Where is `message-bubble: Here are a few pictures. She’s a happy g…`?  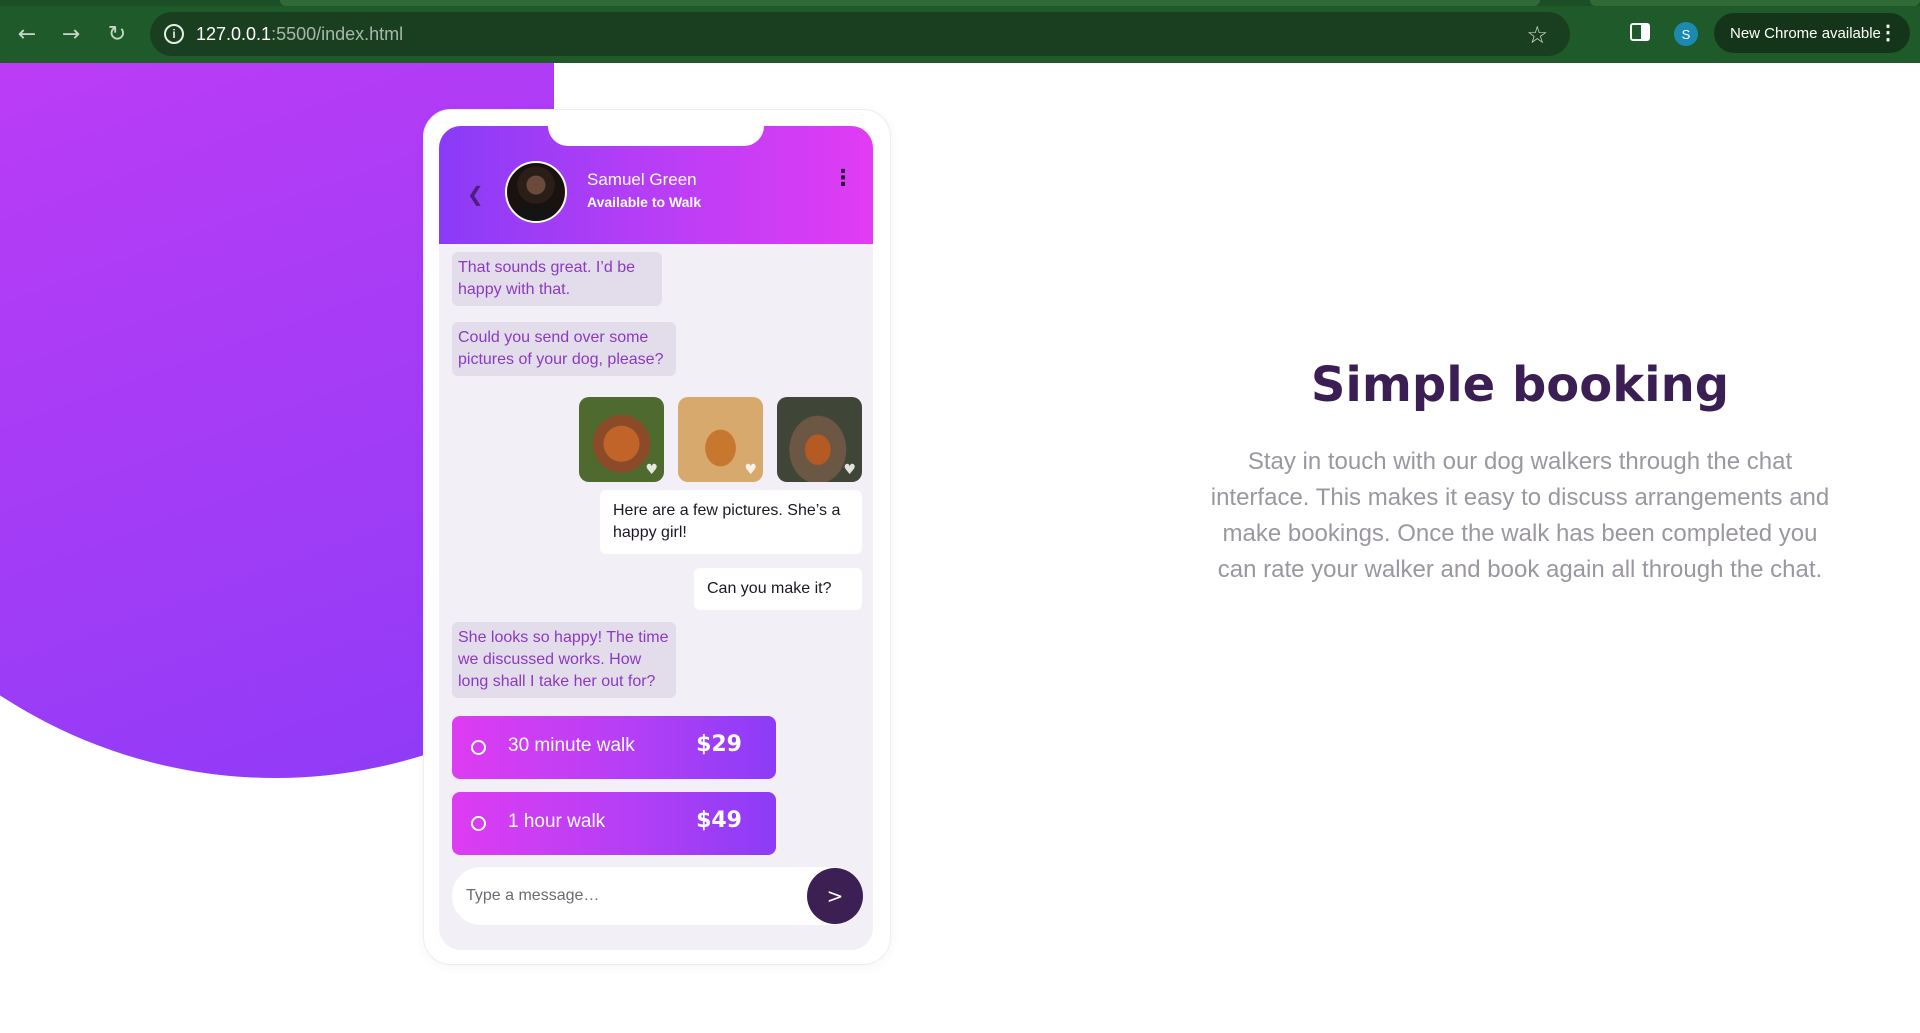 message-bubble: Here are a few pictures. She’s a happy g… is located at coordinates (731, 522).